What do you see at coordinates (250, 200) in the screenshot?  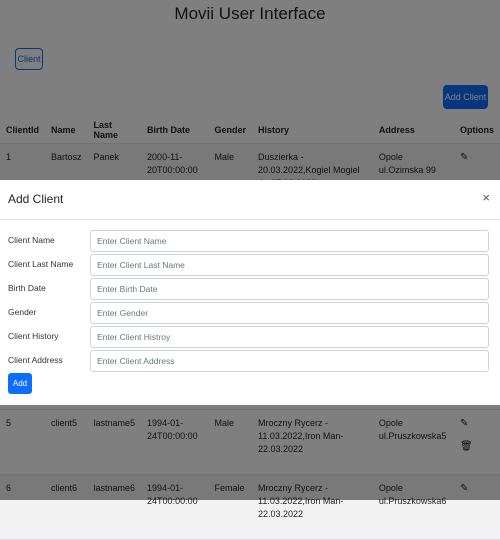 I see `modal-header: Add Client ×` at bounding box center [250, 200].